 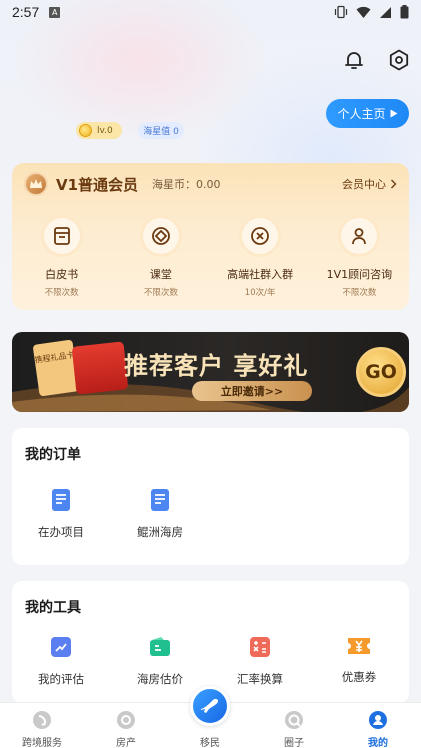 I want to click on member-center-link: 会员中心, so click(x=369, y=184).